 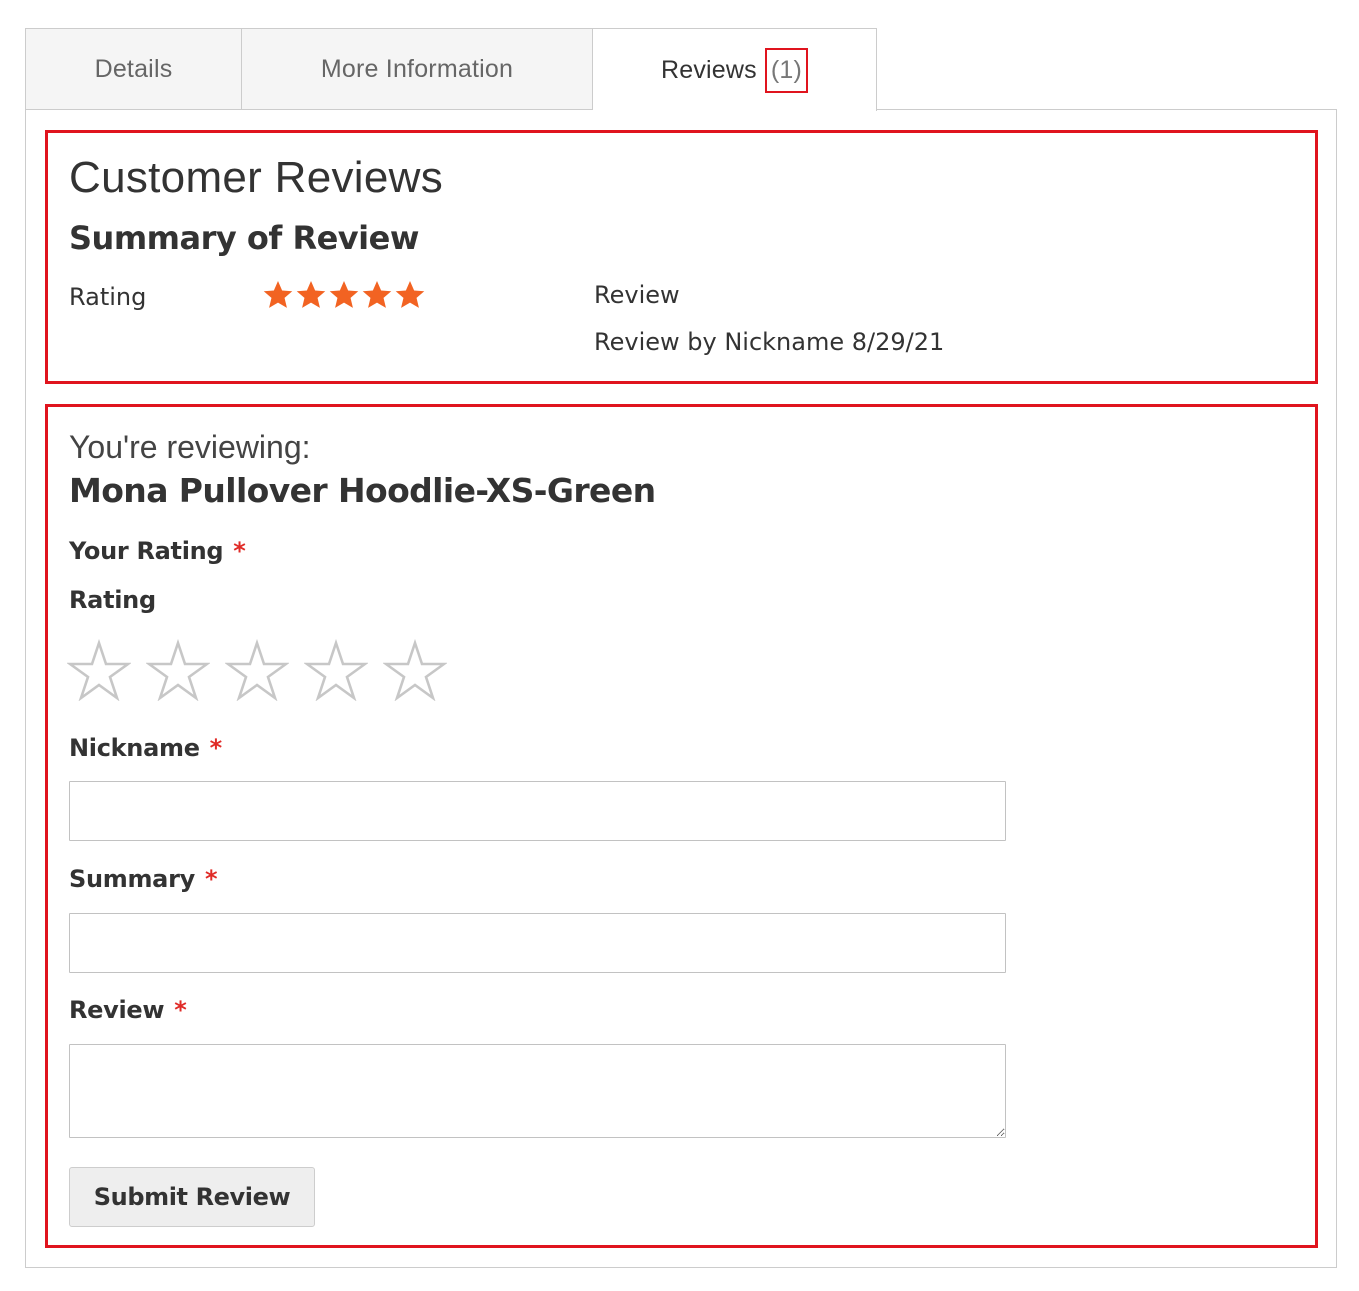 I want to click on rating-label: Rating, so click(x=108, y=297).